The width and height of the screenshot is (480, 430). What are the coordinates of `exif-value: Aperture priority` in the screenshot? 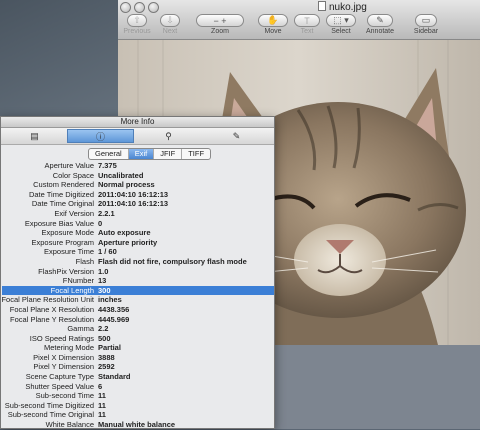 It's located at (128, 242).